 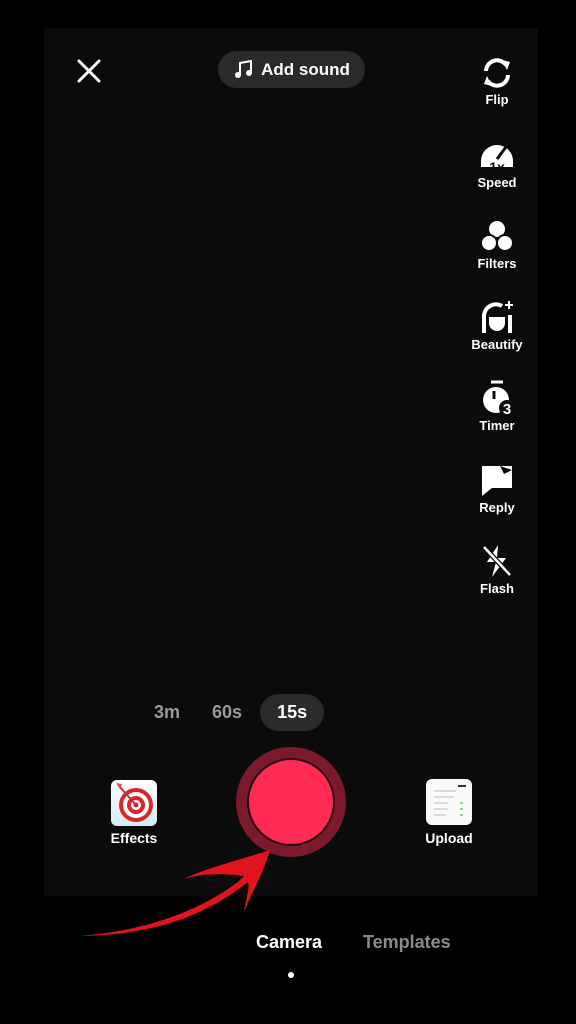 I want to click on tab-camera: Camera, so click(x=289, y=942).